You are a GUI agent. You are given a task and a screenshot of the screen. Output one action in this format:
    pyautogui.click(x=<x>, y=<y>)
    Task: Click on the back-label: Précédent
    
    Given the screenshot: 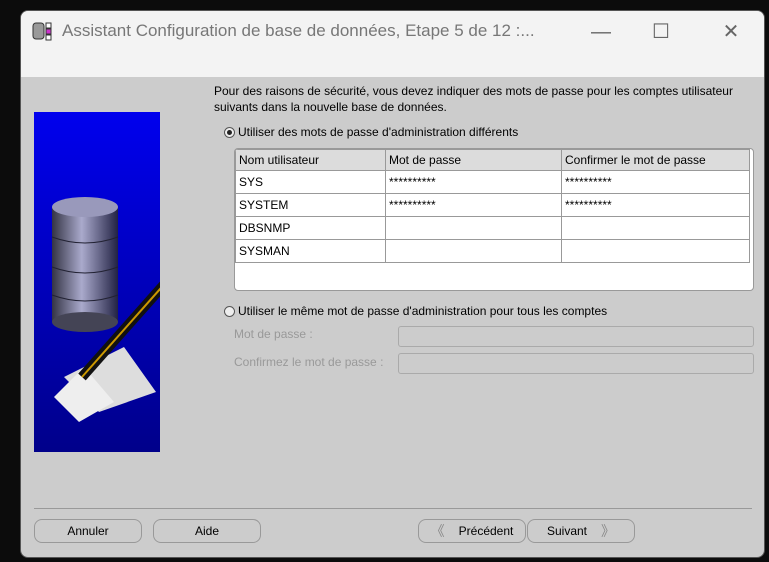 What is the action you would take?
    pyautogui.click(x=486, y=531)
    